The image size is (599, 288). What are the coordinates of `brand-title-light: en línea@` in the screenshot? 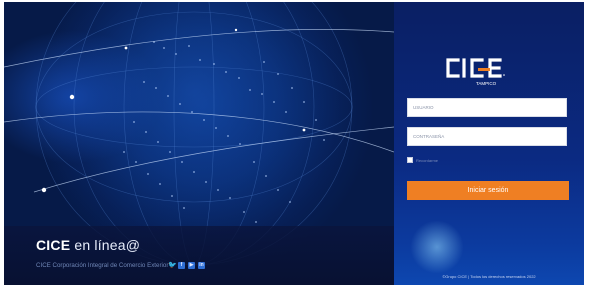 It's located at (105, 245).